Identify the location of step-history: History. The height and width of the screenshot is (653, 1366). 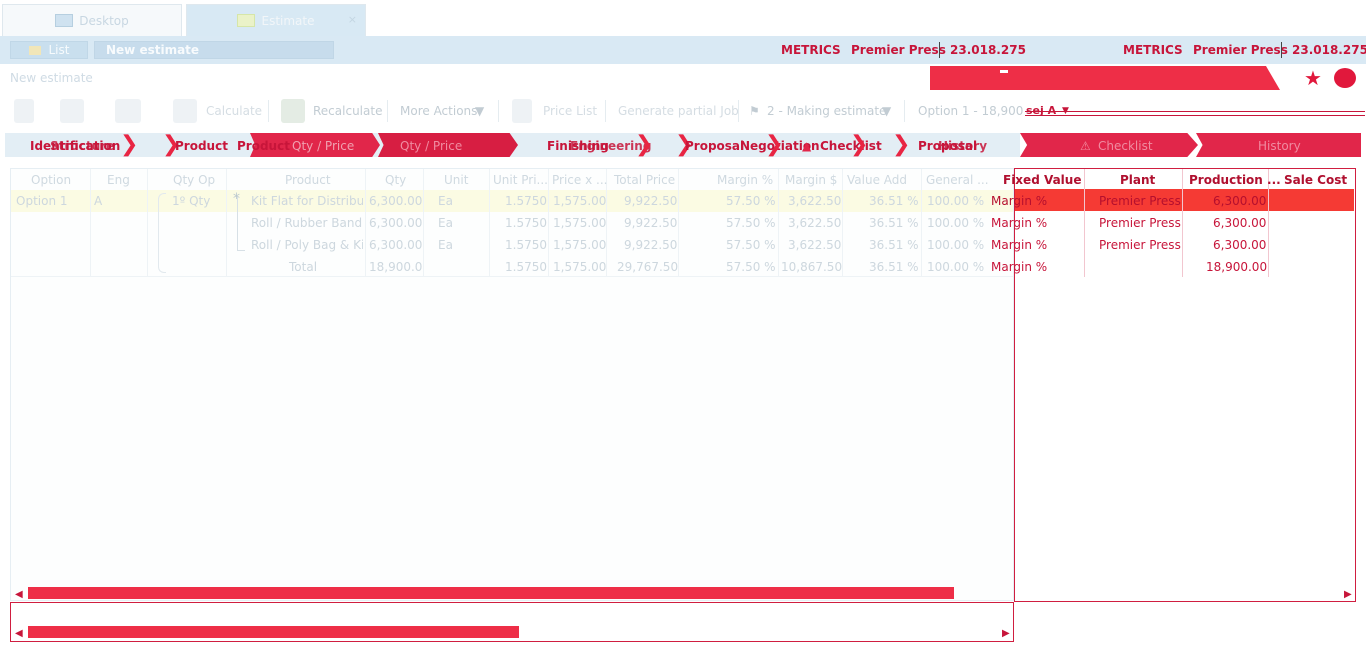
(962, 146).